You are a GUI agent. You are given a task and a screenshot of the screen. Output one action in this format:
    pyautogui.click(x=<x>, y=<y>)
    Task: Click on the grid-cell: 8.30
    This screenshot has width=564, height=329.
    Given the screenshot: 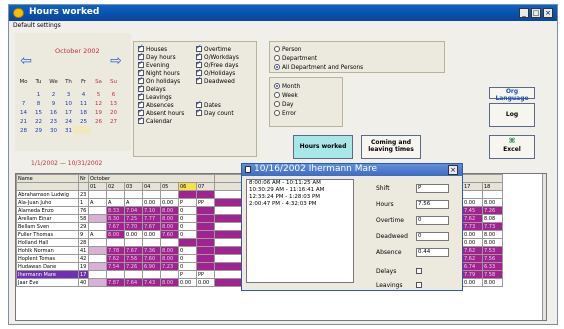 What is the action you would take?
    pyautogui.click(x=115, y=218)
    